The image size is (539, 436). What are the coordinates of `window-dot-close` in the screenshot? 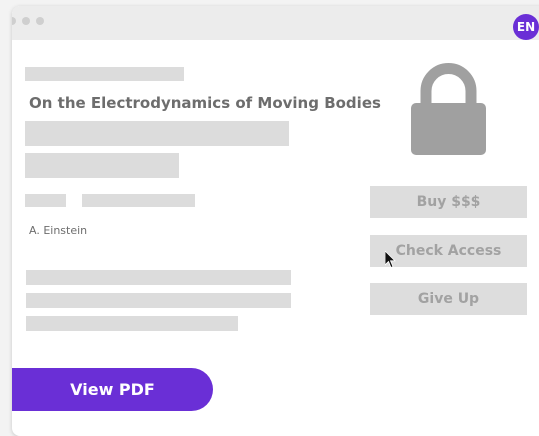 It's located at (14, 21).